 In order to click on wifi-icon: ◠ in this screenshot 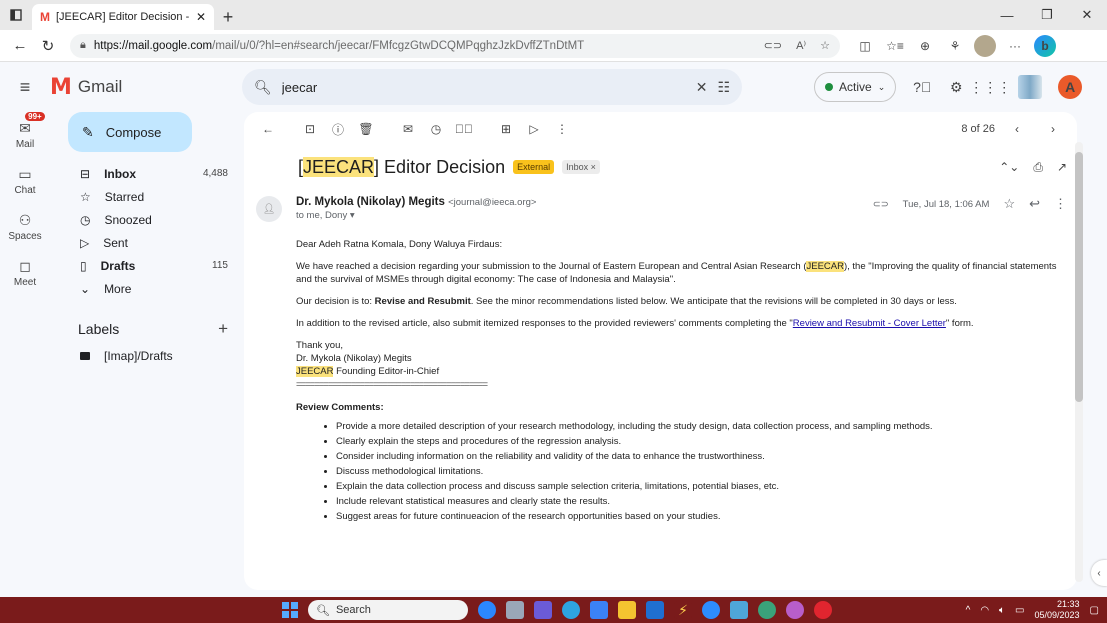, I will do `click(984, 610)`.